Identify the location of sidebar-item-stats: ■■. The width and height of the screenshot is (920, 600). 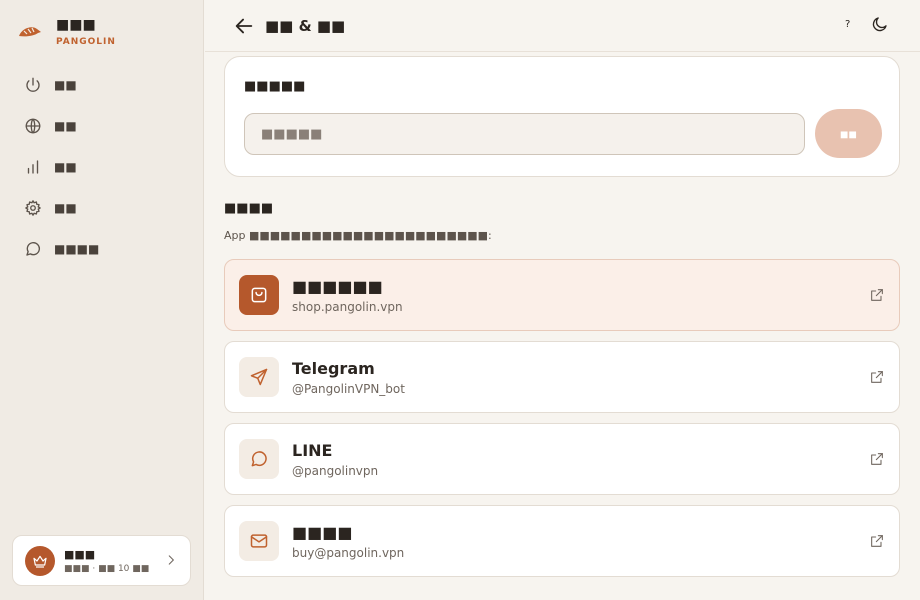
(102, 166).